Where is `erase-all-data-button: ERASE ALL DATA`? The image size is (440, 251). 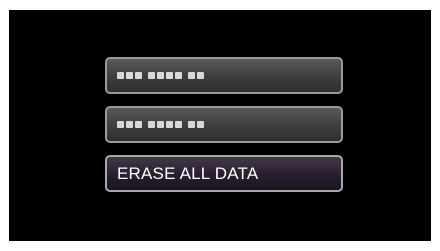
erase-all-data-button: ERASE ALL DATA is located at coordinates (224, 173).